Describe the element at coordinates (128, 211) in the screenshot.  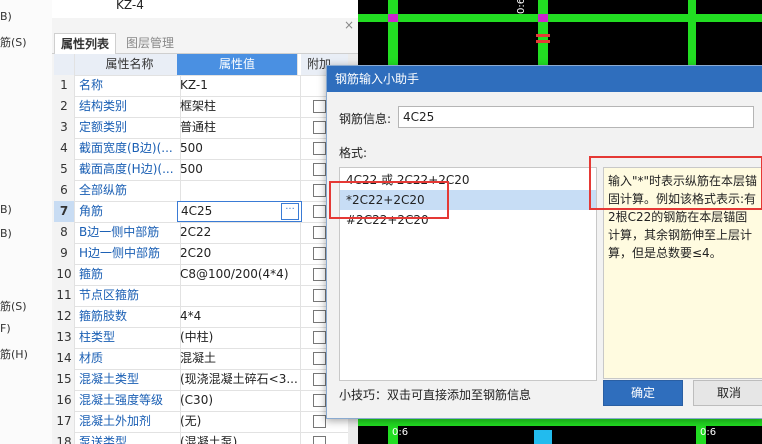
I see `property-name: 角筋` at that location.